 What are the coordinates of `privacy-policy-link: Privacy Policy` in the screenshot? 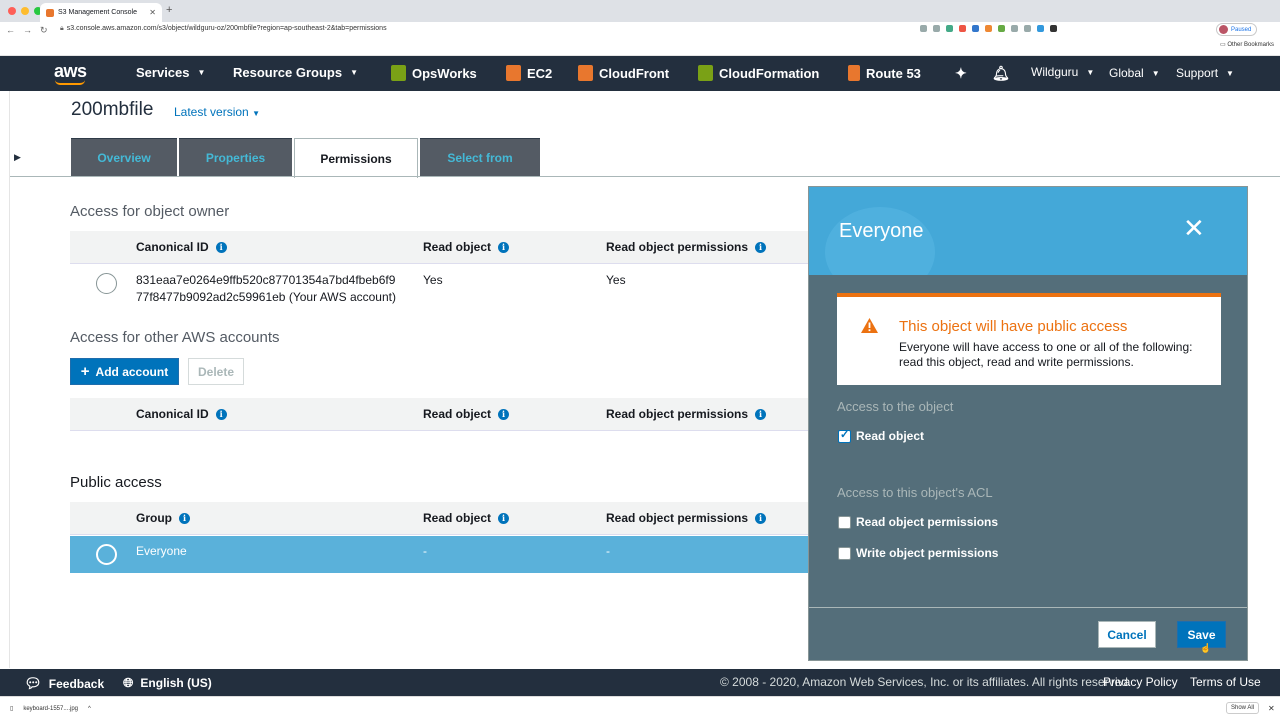 It's located at (1140, 682).